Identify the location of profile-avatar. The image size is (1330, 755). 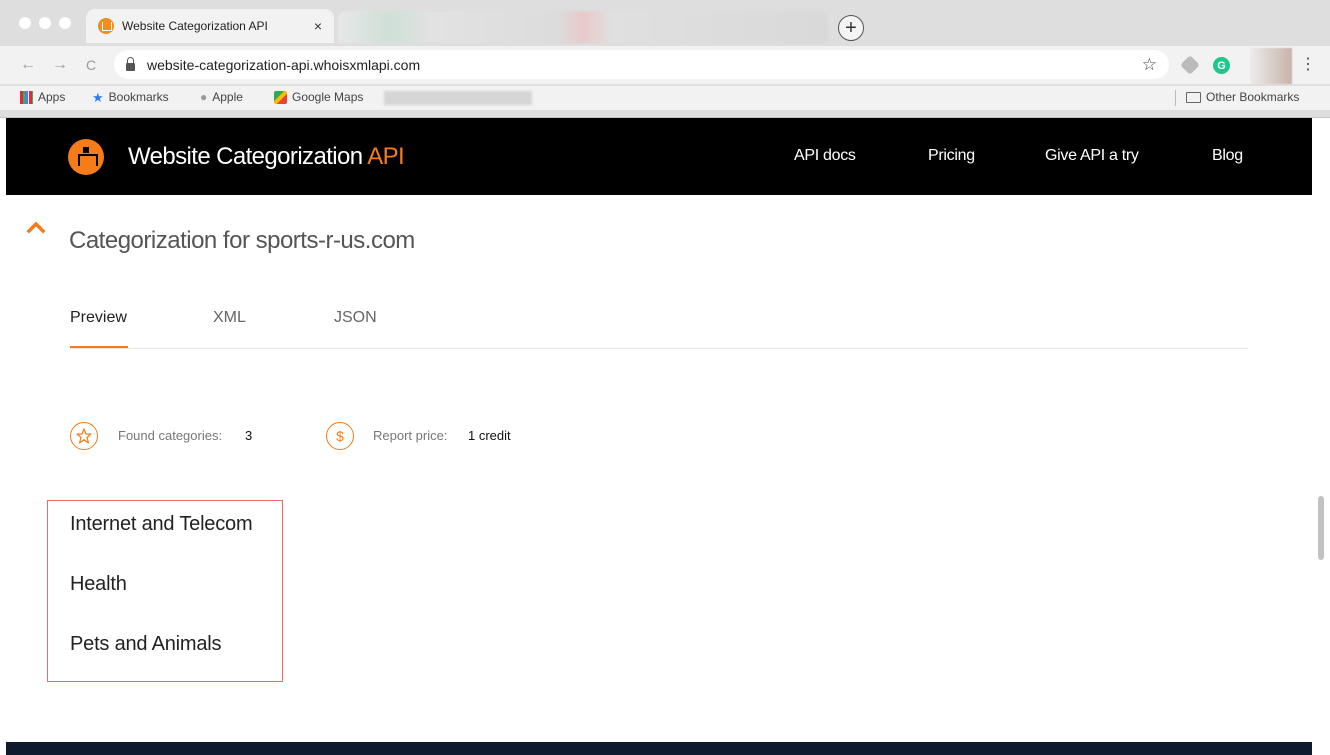
(1271, 66).